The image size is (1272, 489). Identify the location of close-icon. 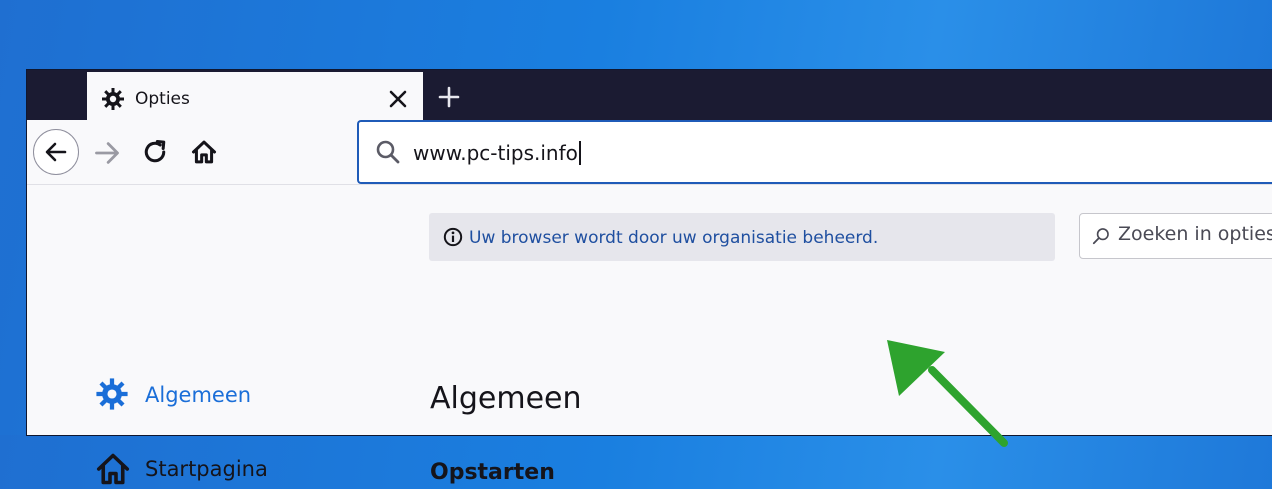
(398, 99).